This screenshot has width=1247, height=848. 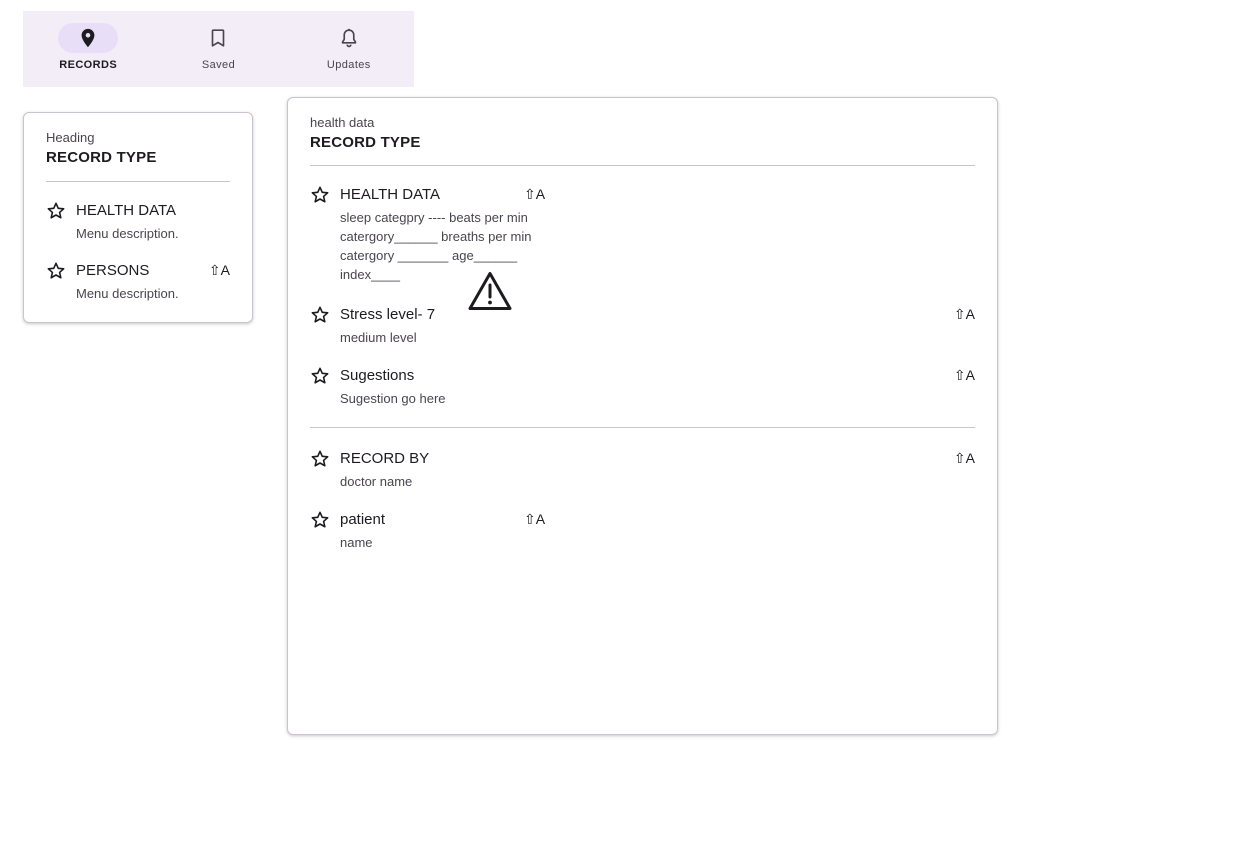 What do you see at coordinates (385, 458) in the screenshot?
I see `main-menu-item-label: RECORD BY` at bounding box center [385, 458].